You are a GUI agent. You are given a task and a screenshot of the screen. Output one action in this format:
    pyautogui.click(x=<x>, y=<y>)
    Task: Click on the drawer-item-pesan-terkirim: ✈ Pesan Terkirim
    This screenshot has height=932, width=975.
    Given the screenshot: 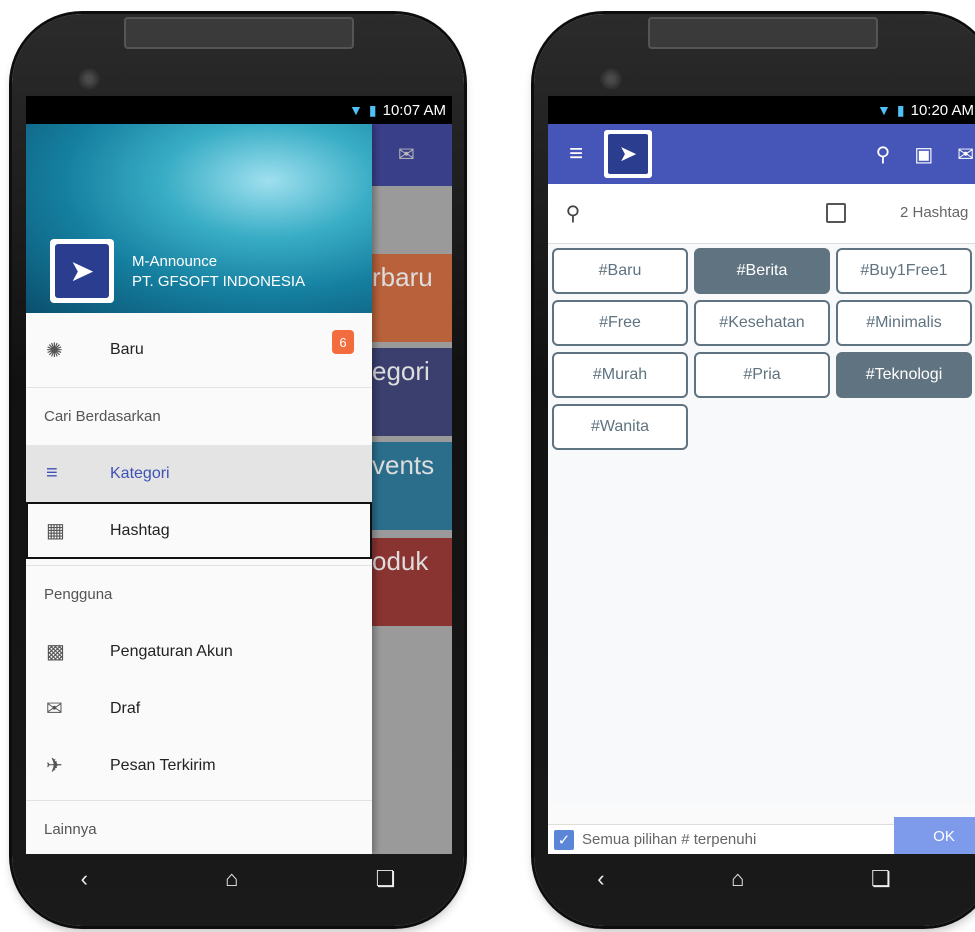 What is the action you would take?
    pyautogui.click(x=199, y=765)
    